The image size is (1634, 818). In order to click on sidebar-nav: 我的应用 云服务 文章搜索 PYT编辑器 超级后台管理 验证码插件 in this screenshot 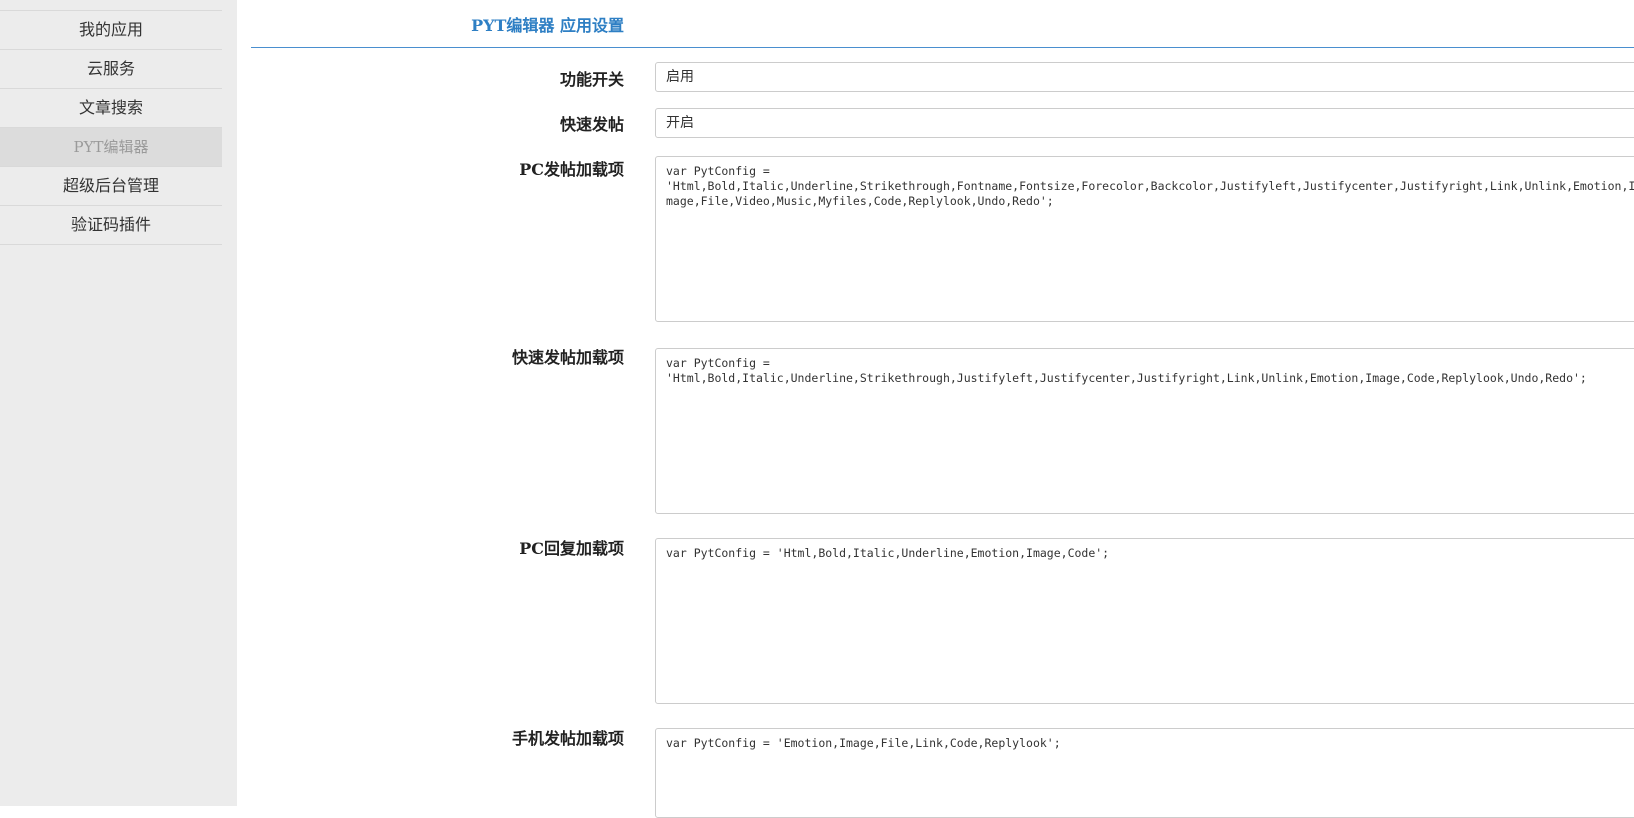, I will do `click(111, 127)`.